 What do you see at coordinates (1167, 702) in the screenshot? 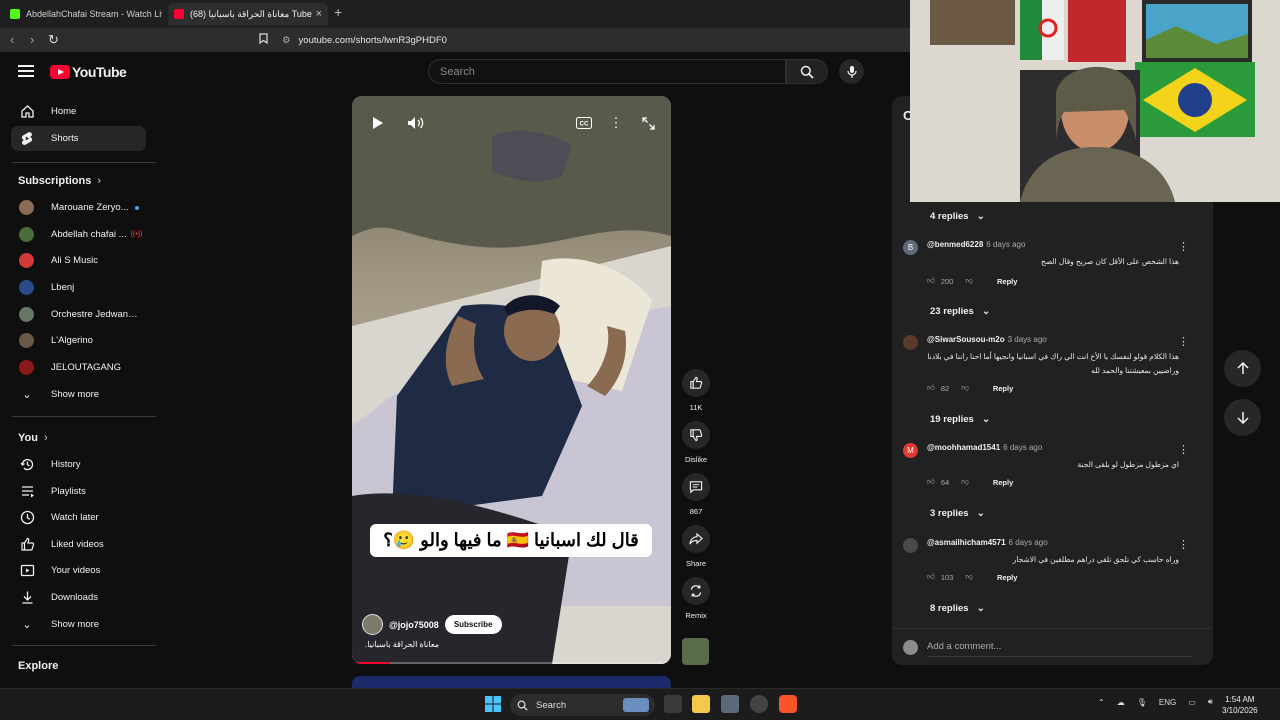
I see `language-indicator: ENG` at bounding box center [1167, 702].